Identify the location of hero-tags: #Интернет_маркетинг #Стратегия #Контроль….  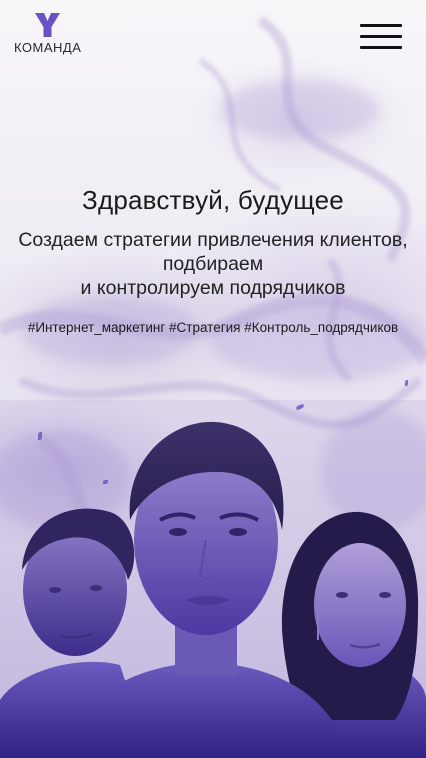
(213, 327).